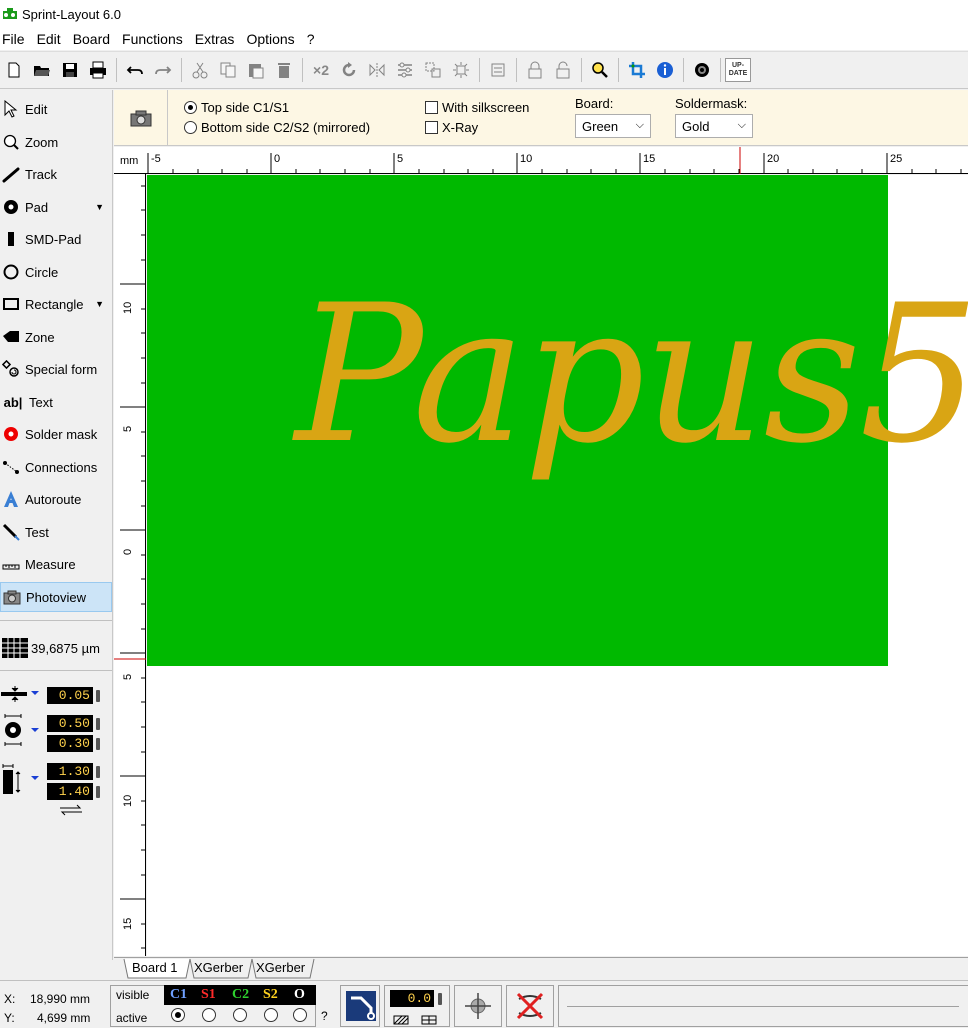  I want to click on crosshair-button, so click(478, 1006).